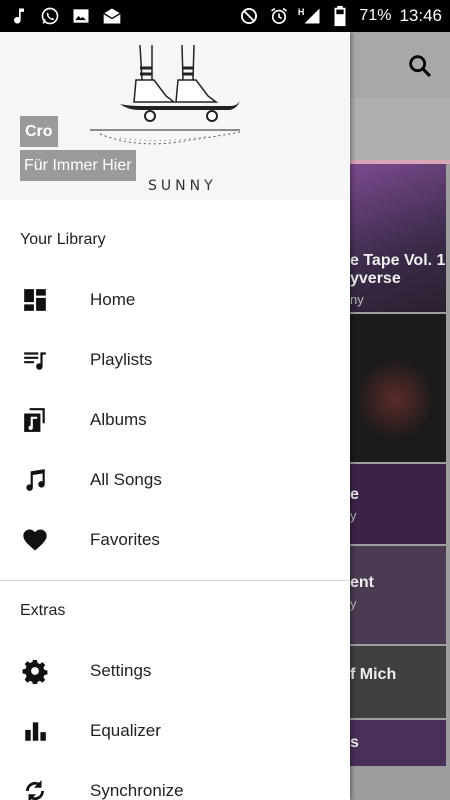 The width and height of the screenshot is (450, 800). I want to click on album-title-line2: yverse, so click(375, 278).